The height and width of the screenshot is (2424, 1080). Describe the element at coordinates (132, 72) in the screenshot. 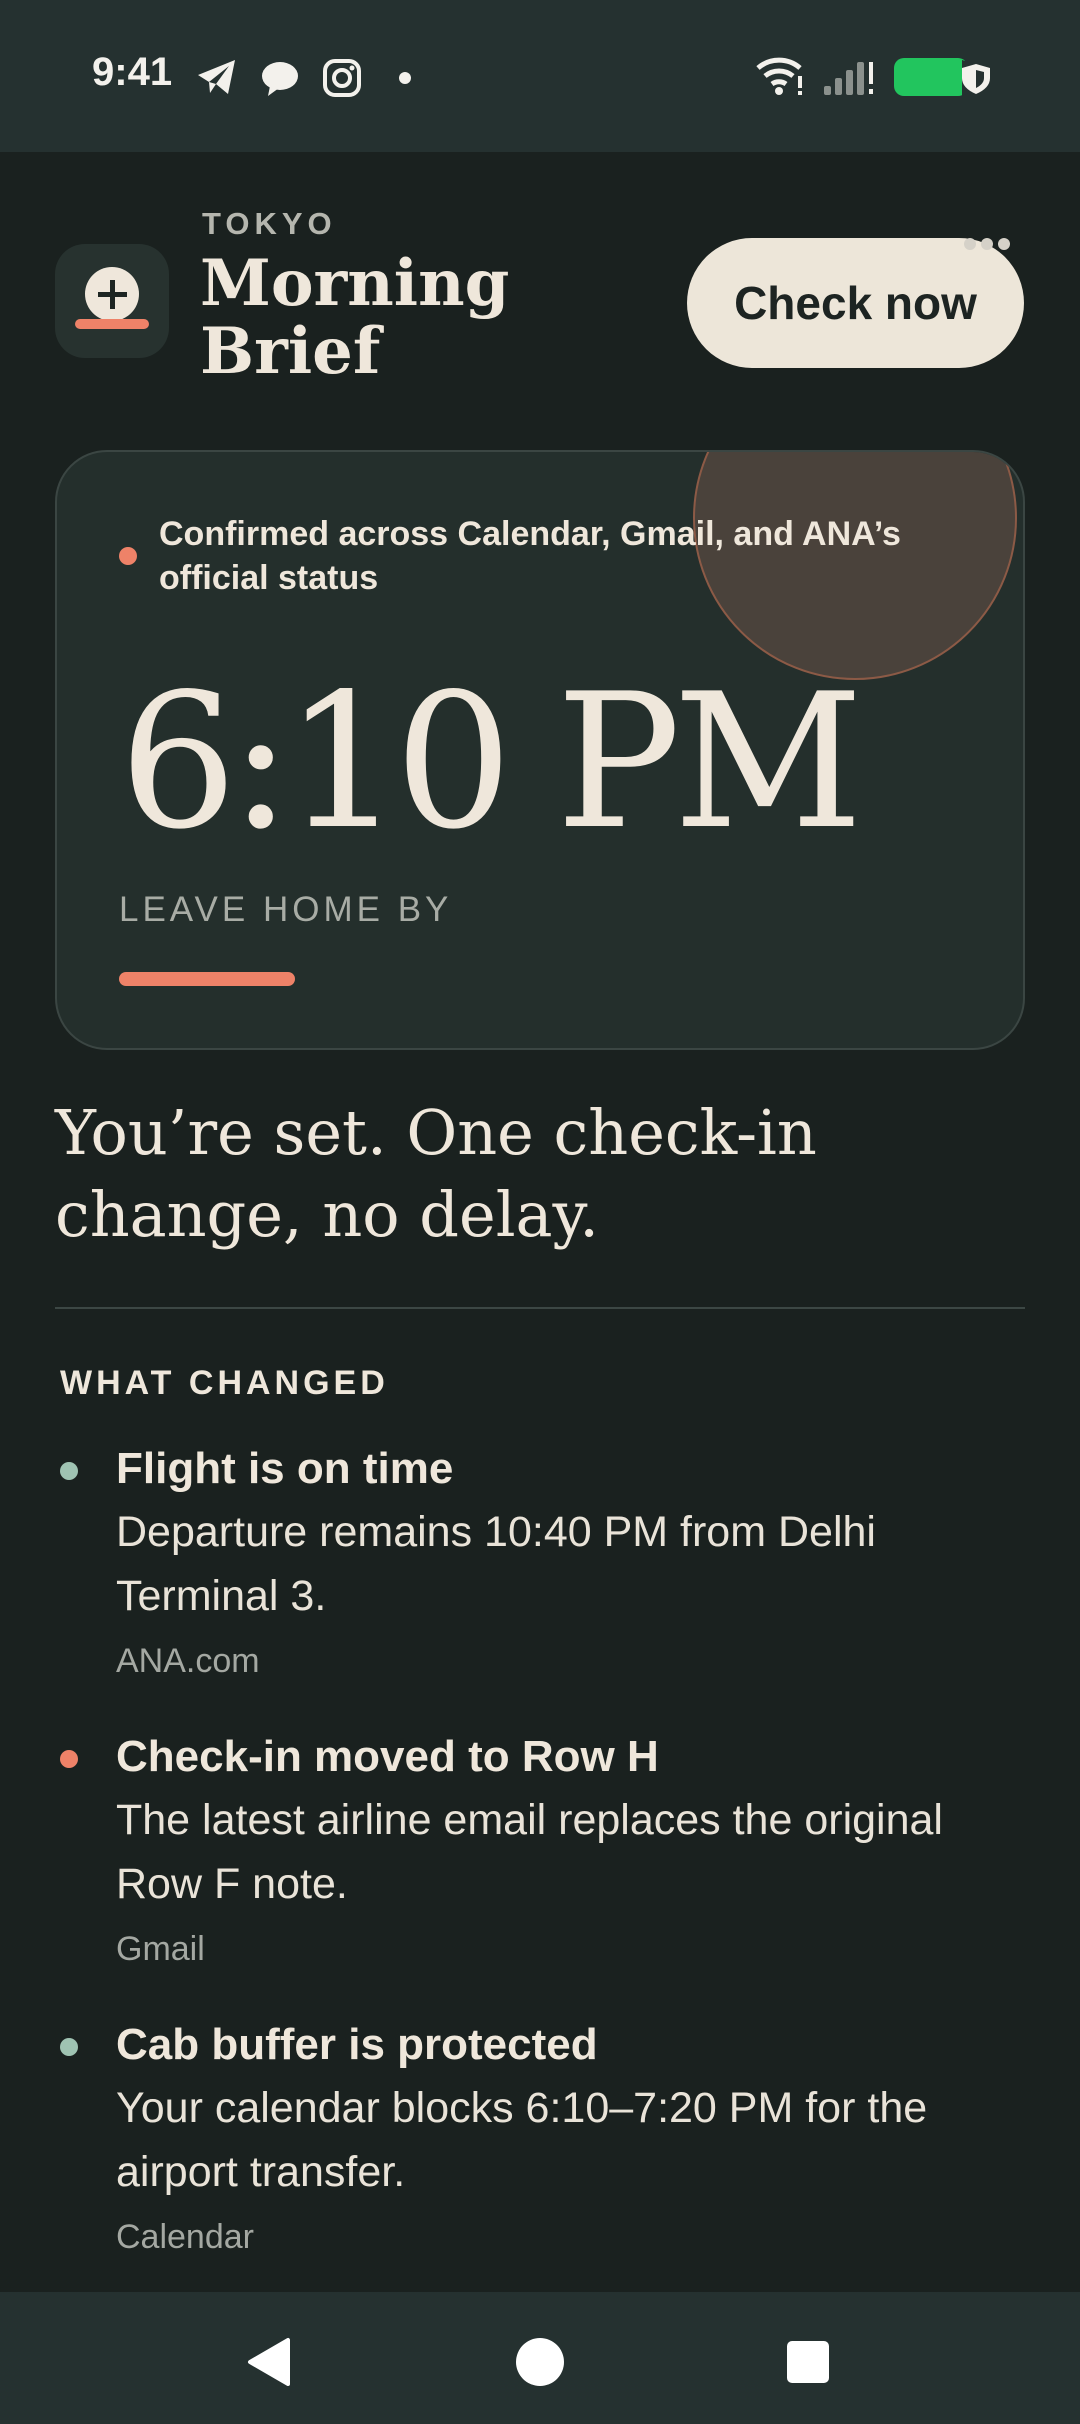

I see `status-time: 9:41` at that location.